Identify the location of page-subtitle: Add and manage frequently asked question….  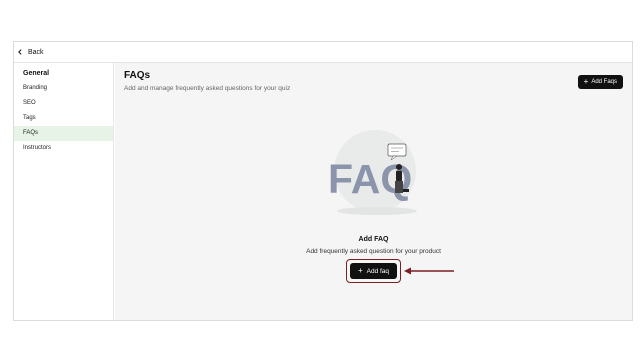
(207, 88).